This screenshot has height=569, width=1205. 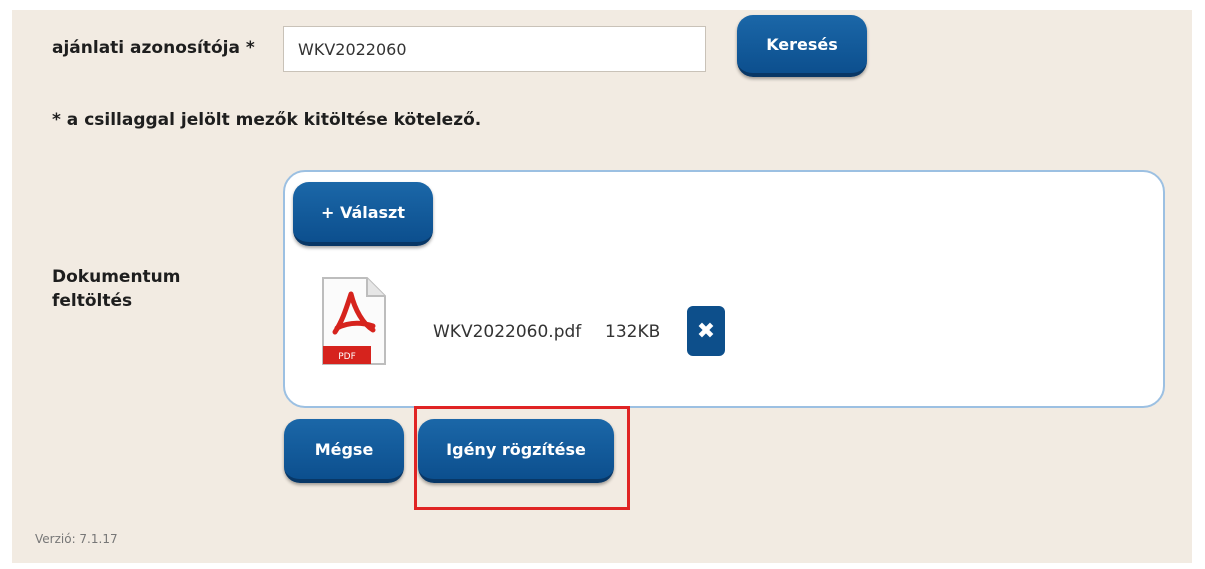 I want to click on document-upload-label-line1: Dokumentum, so click(x=116, y=277).